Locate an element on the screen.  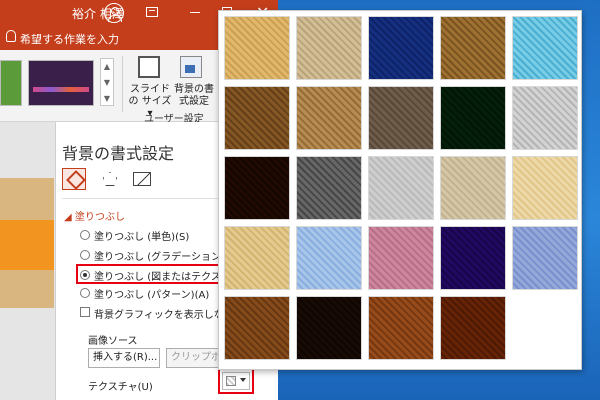
minimize-icon is located at coordinates (195, 12).